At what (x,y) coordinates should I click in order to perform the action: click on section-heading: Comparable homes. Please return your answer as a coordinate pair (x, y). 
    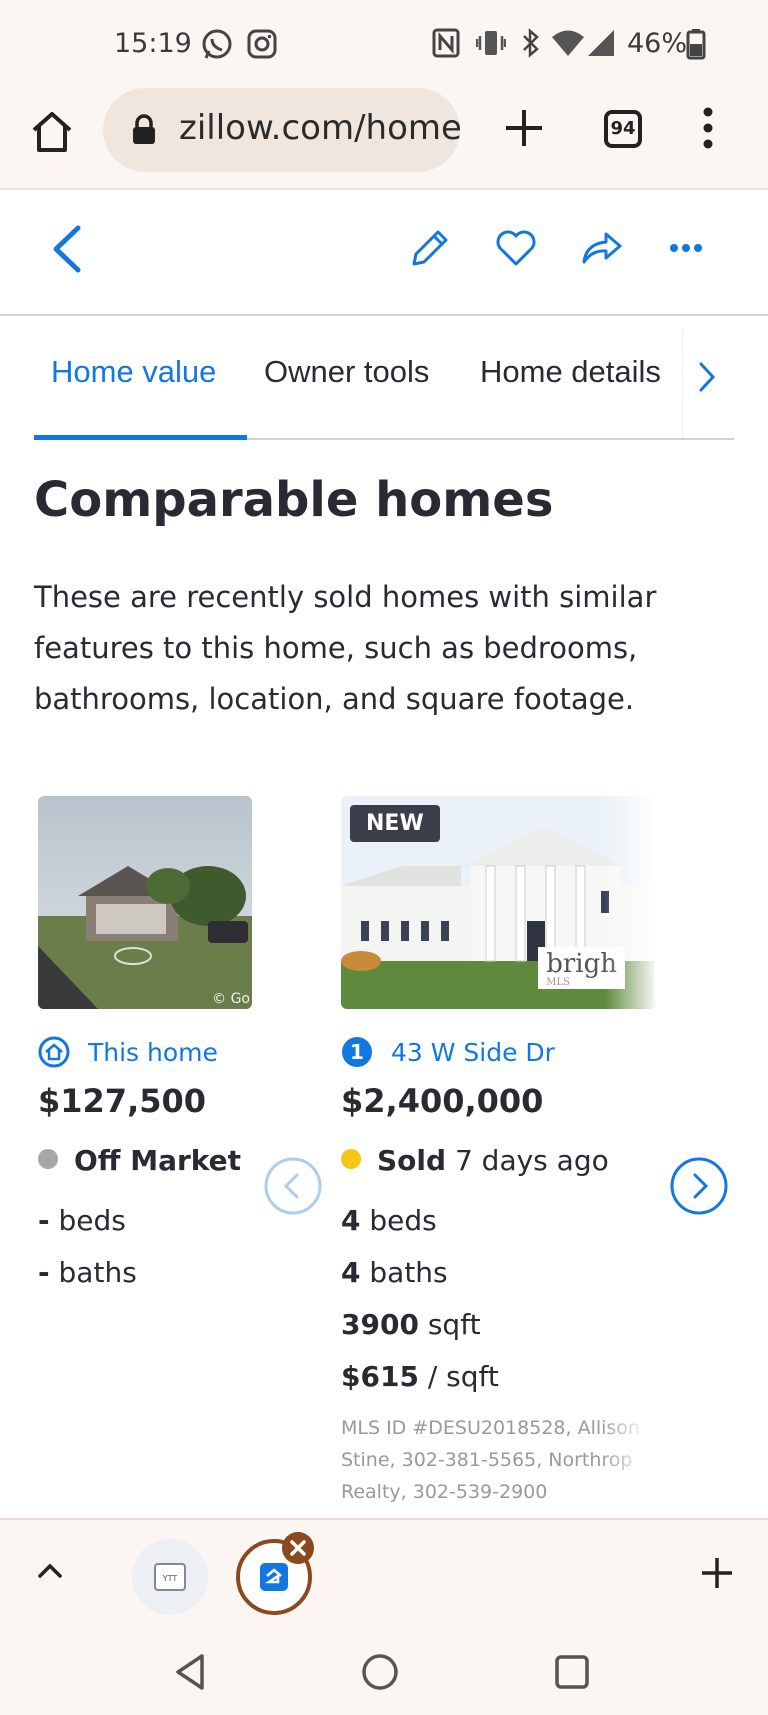
    Looking at the image, I should click on (294, 500).